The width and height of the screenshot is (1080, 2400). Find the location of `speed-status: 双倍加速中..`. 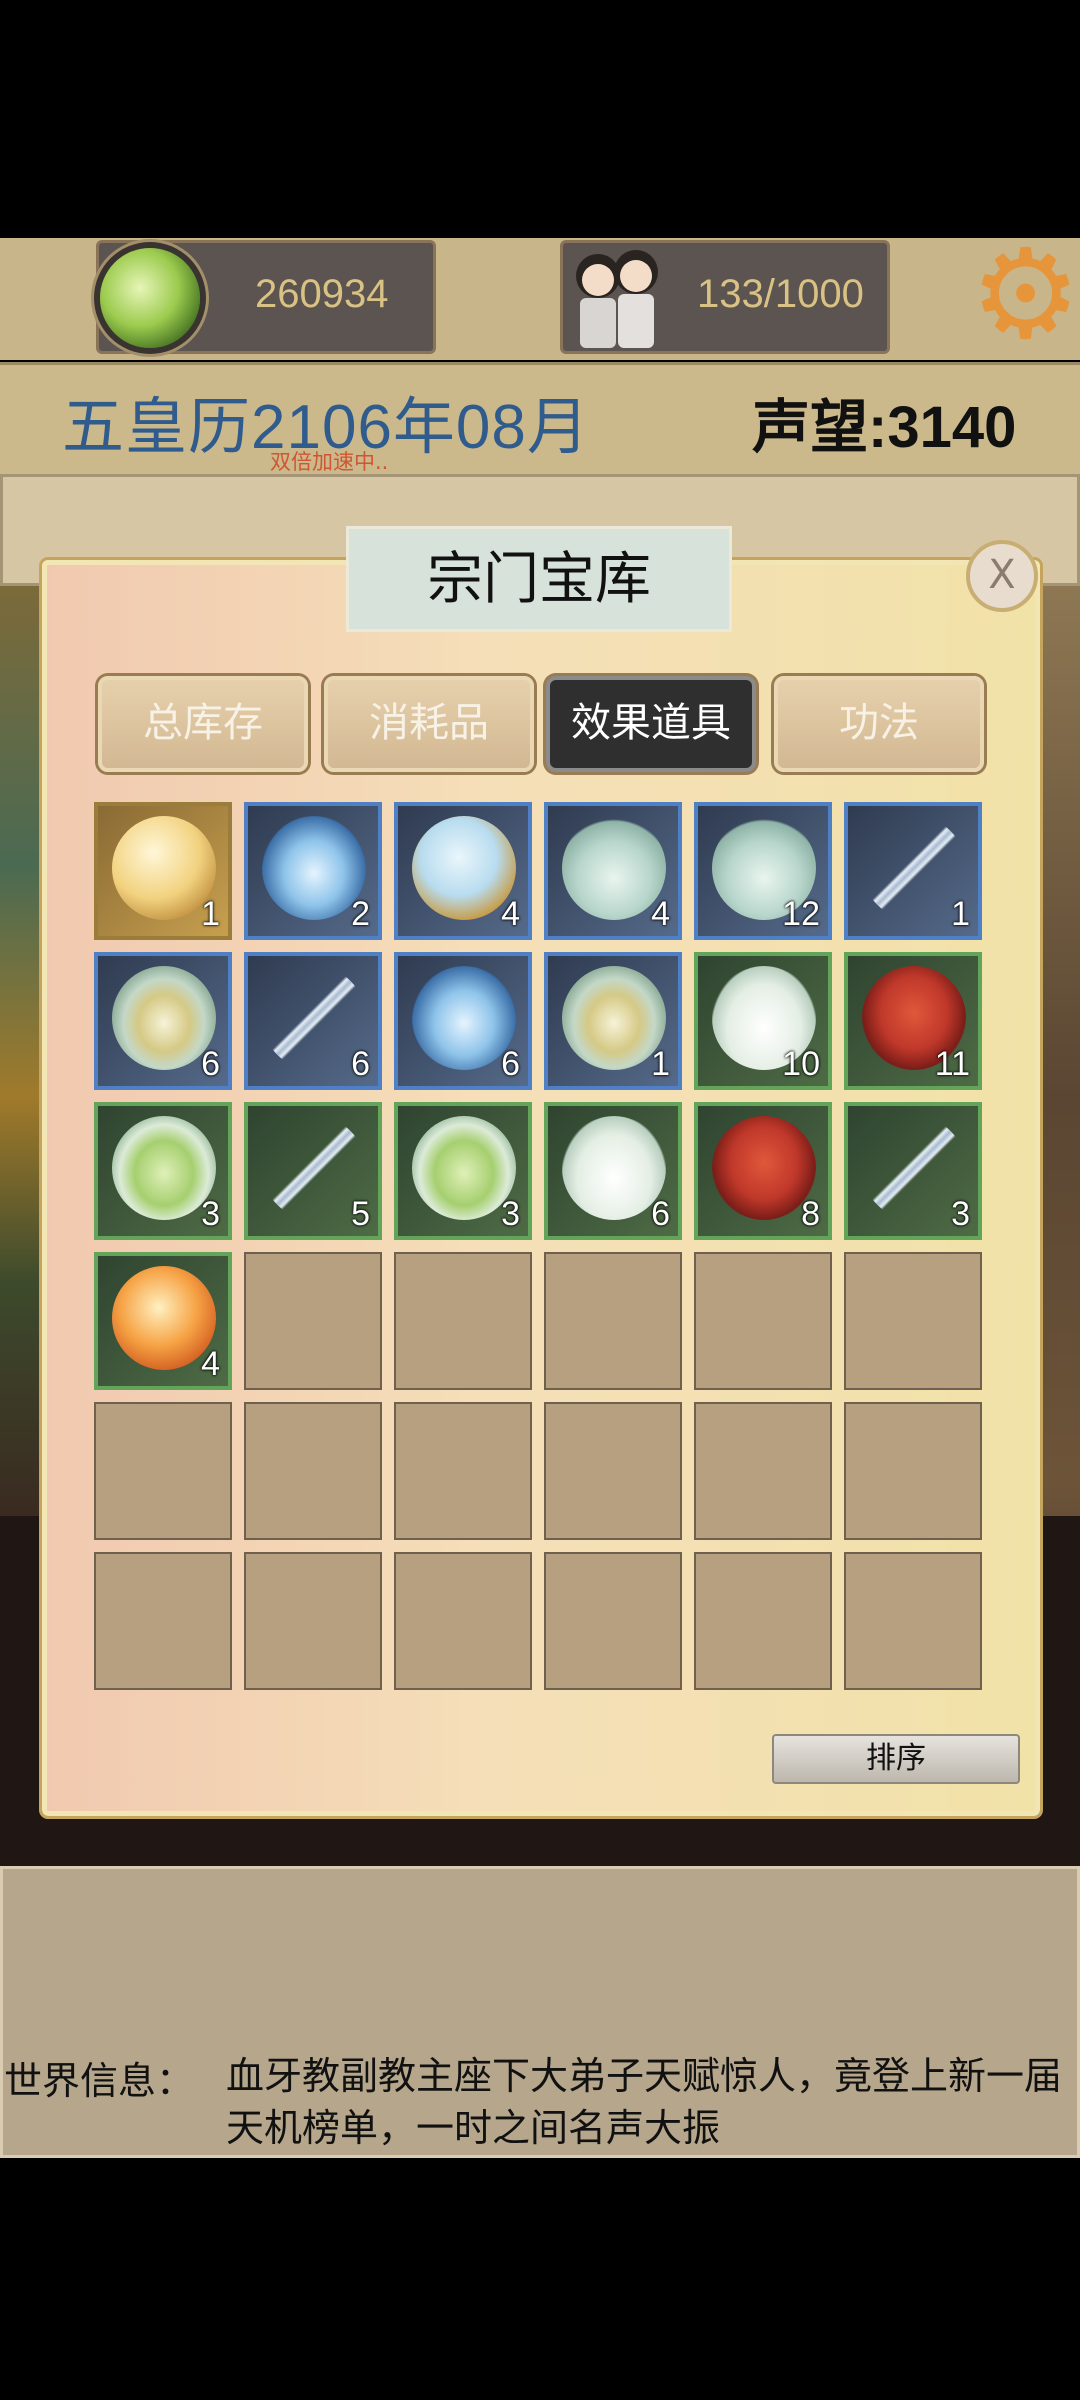

speed-status: 双倍加速中.. is located at coordinates (329, 462).